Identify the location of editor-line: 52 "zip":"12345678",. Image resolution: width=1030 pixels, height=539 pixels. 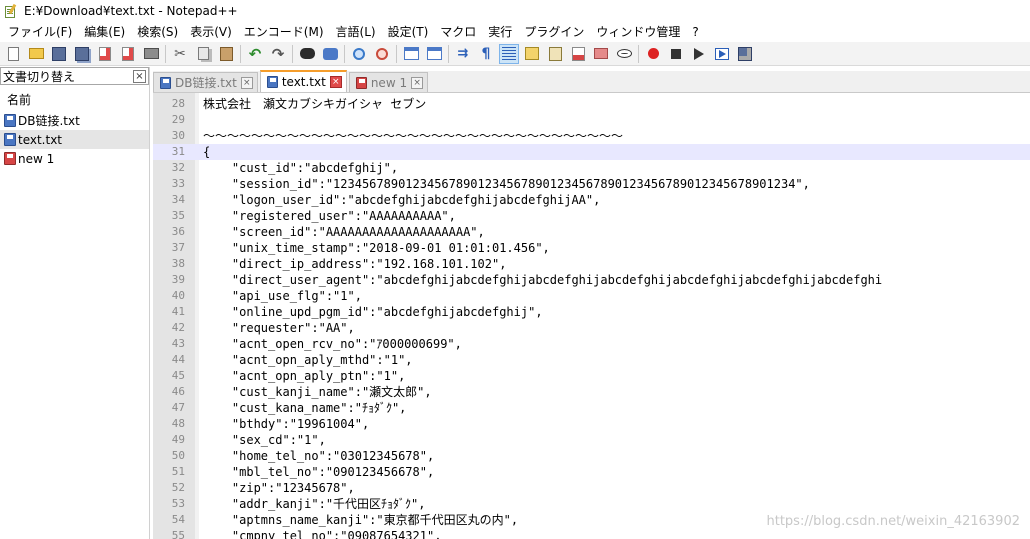
(591, 488).